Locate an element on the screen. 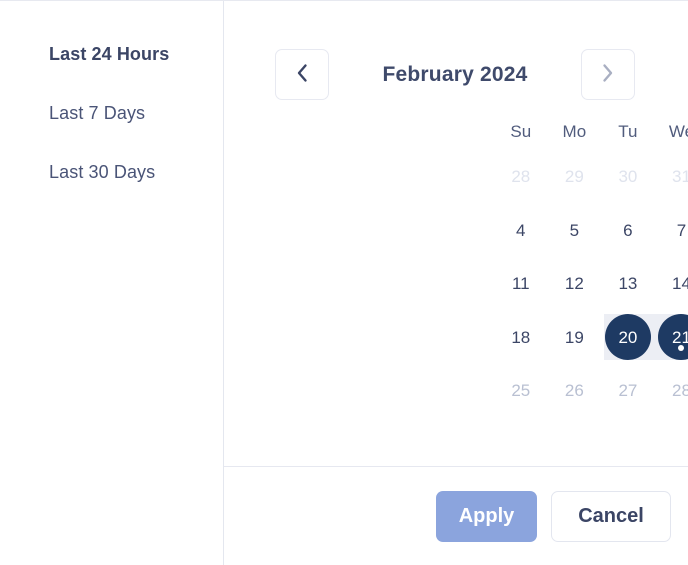  day-number: 4 is located at coordinates (521, 230).